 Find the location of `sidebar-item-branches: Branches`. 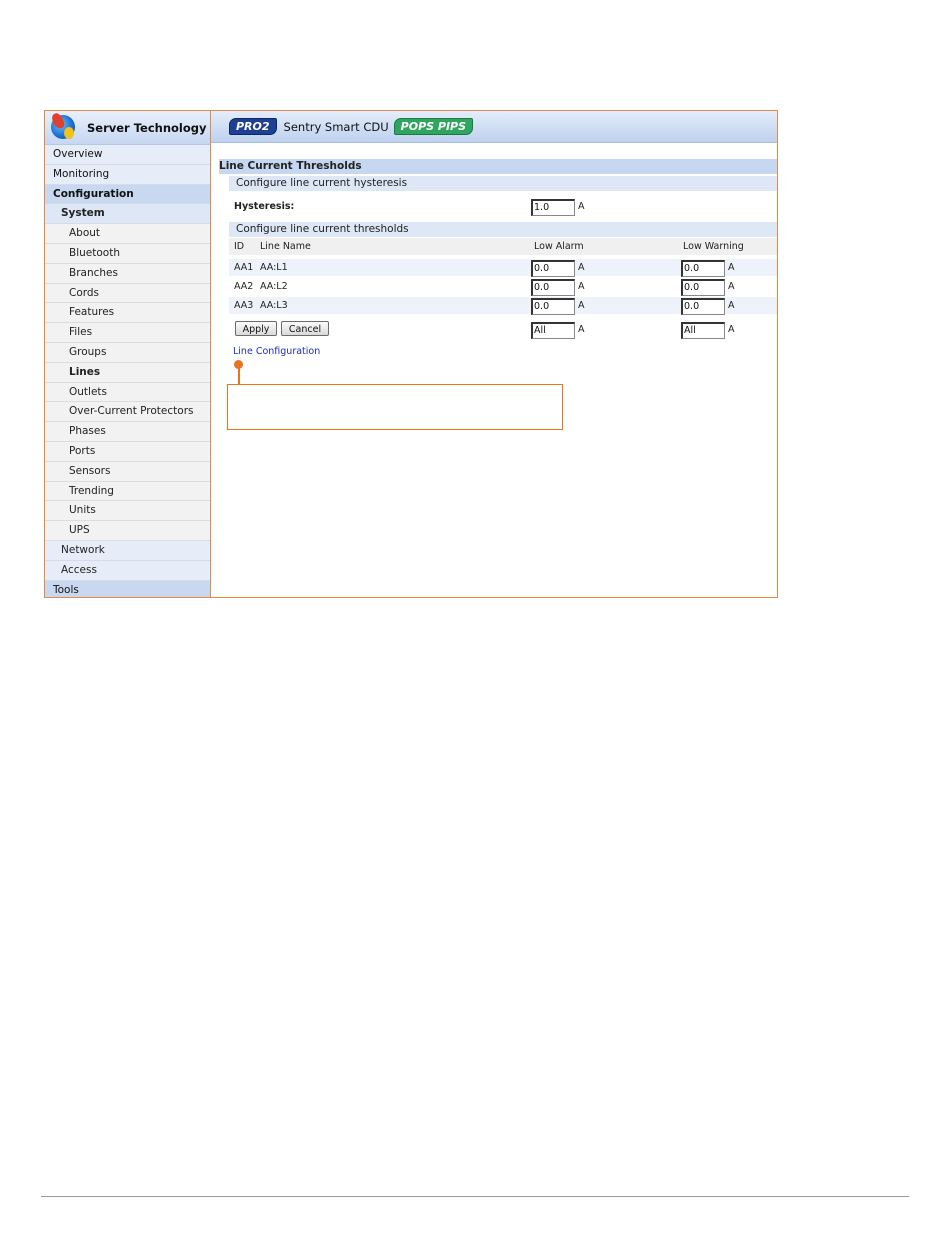

sidebar-item-branches: Branches is located at coordinates (127, 273).